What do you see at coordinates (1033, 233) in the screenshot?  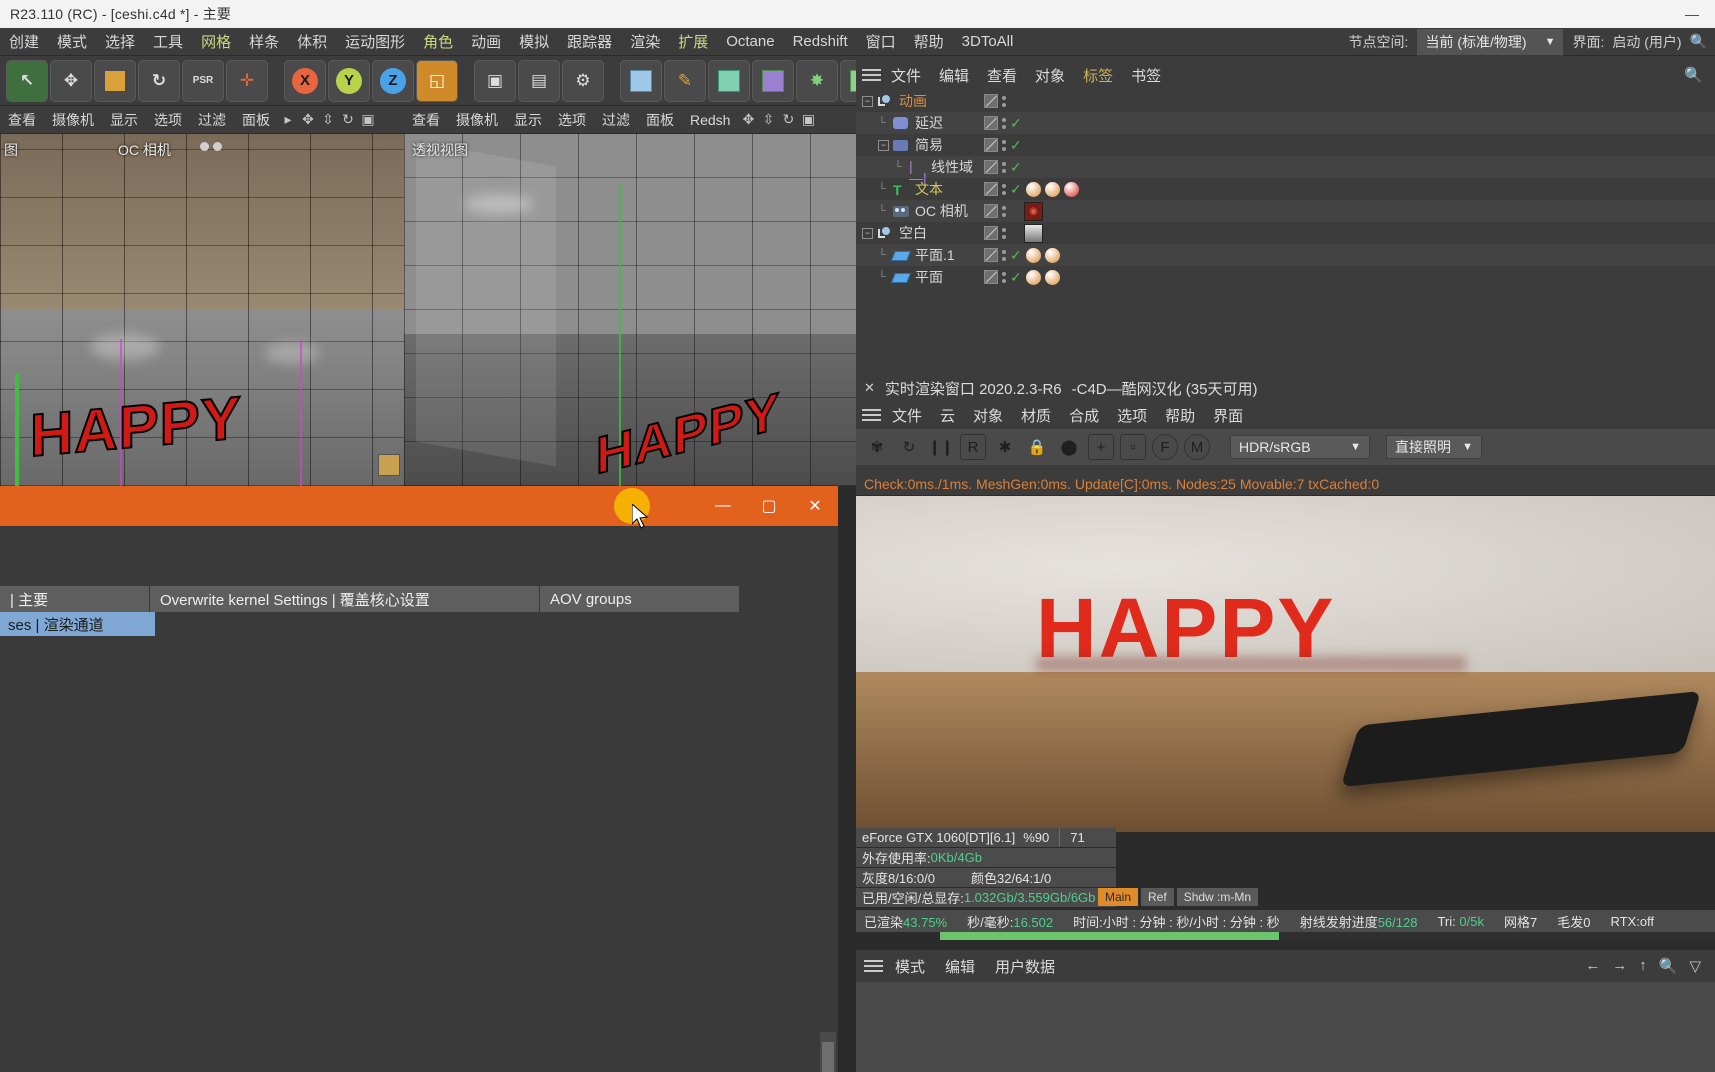 I see `hdri-environment-tag` at bounding box center [1033, 233].